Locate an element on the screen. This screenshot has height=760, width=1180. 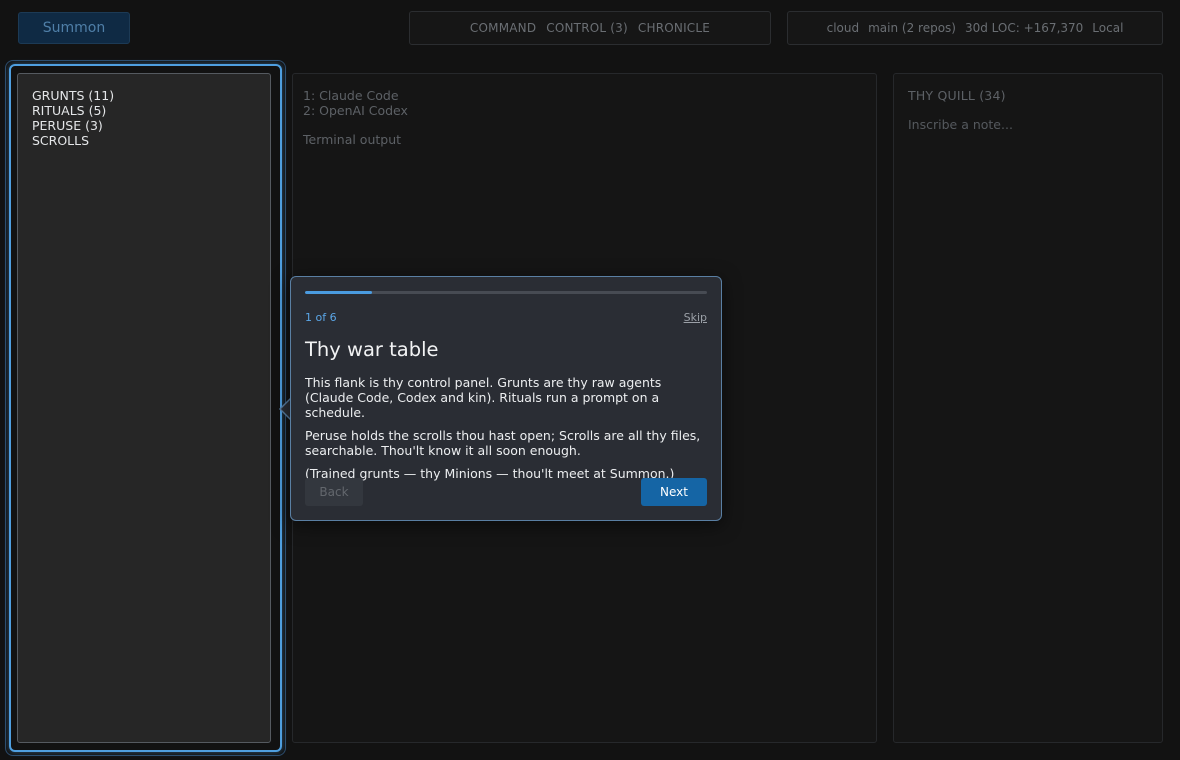
sidebar-item-scrolls: SCROLLS is located at coordinates (144, 140).